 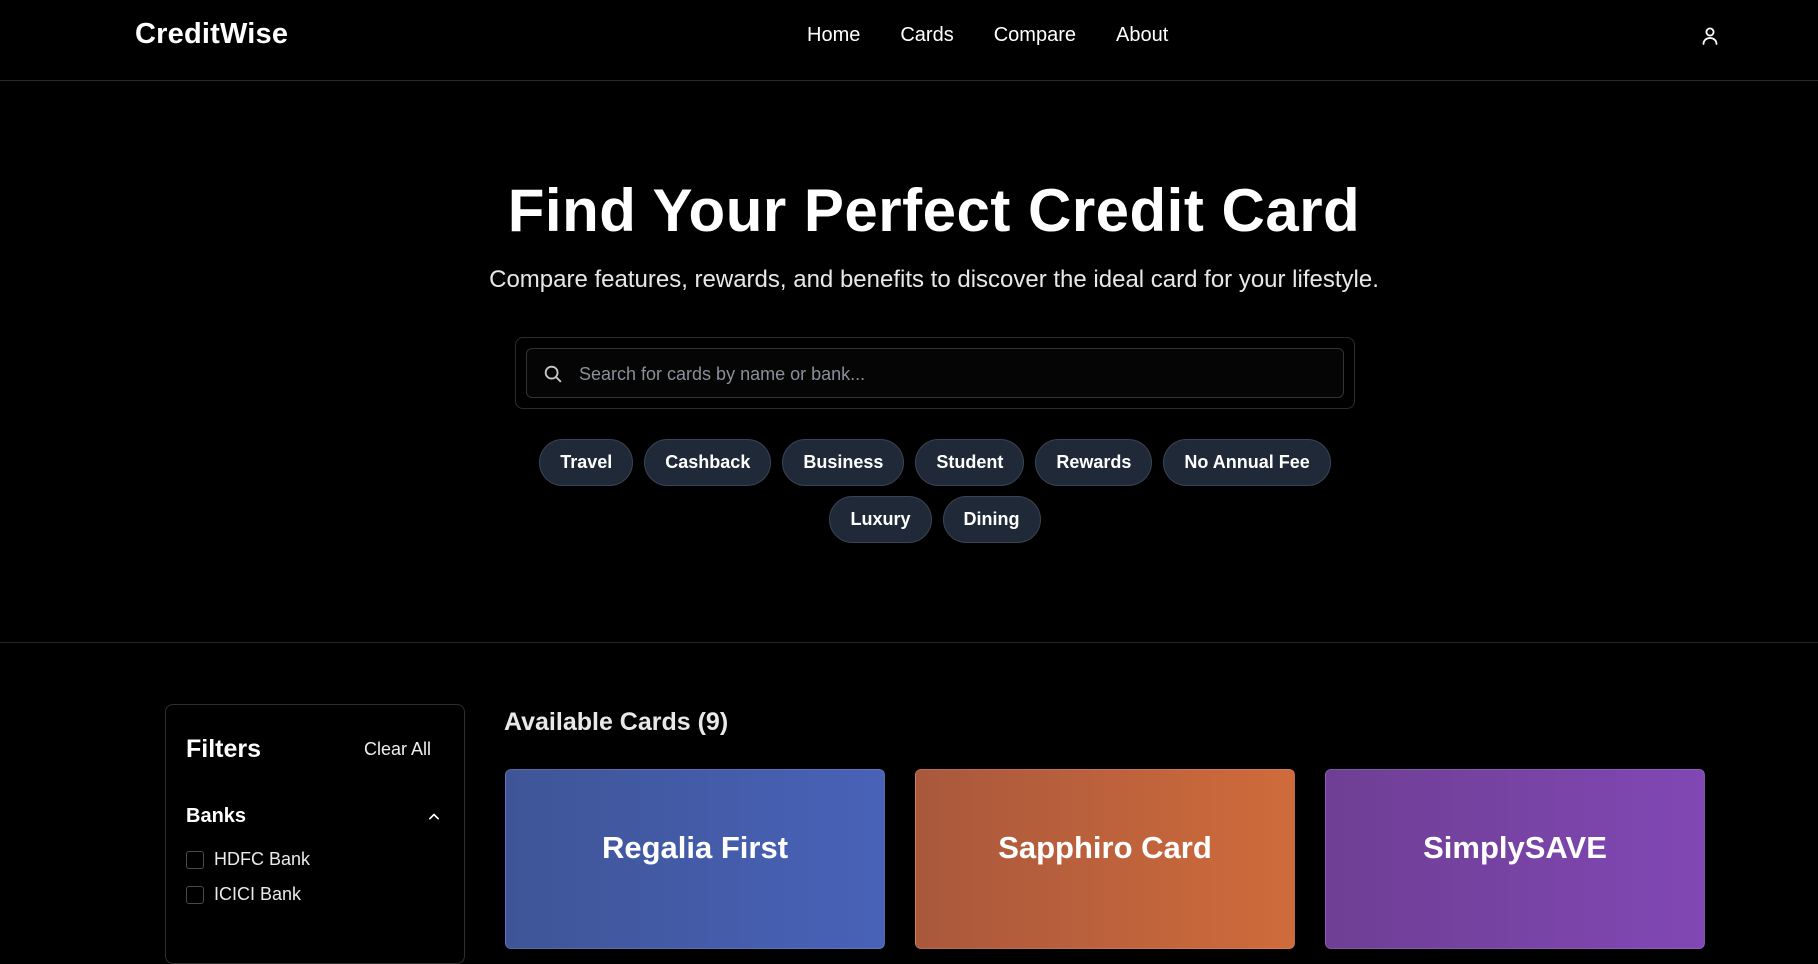 I want to click on main-nav: Home Cards Compare About, so click(x=987, y=35).